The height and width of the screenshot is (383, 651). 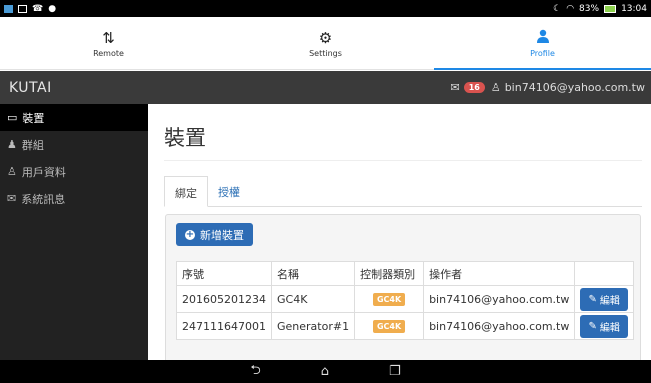 I want to click on wifi-icon: ◠, so click(x=570, y=8).